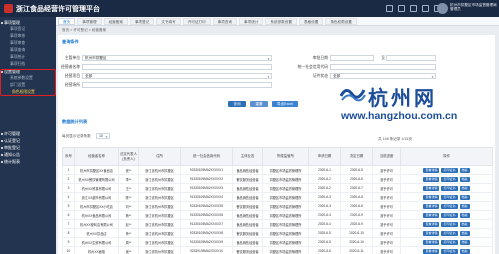  What do you see at coordinates (28, 64) in the screenshot?
I see `sidebar-item: 事项归档` at bounding box center [28, 64].